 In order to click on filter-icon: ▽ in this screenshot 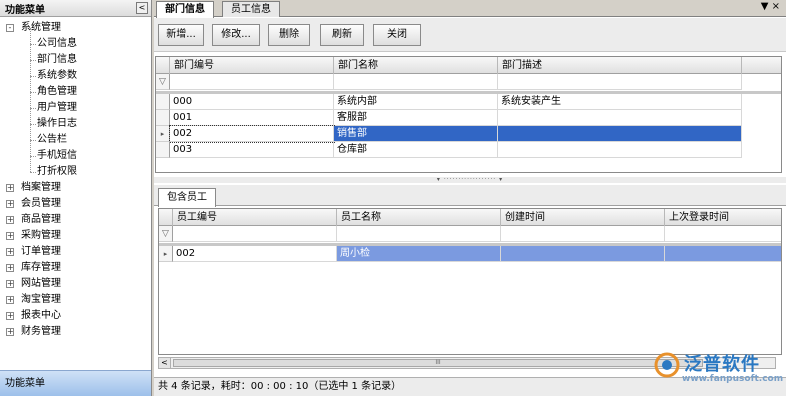, I will do `click(163, 82)`.